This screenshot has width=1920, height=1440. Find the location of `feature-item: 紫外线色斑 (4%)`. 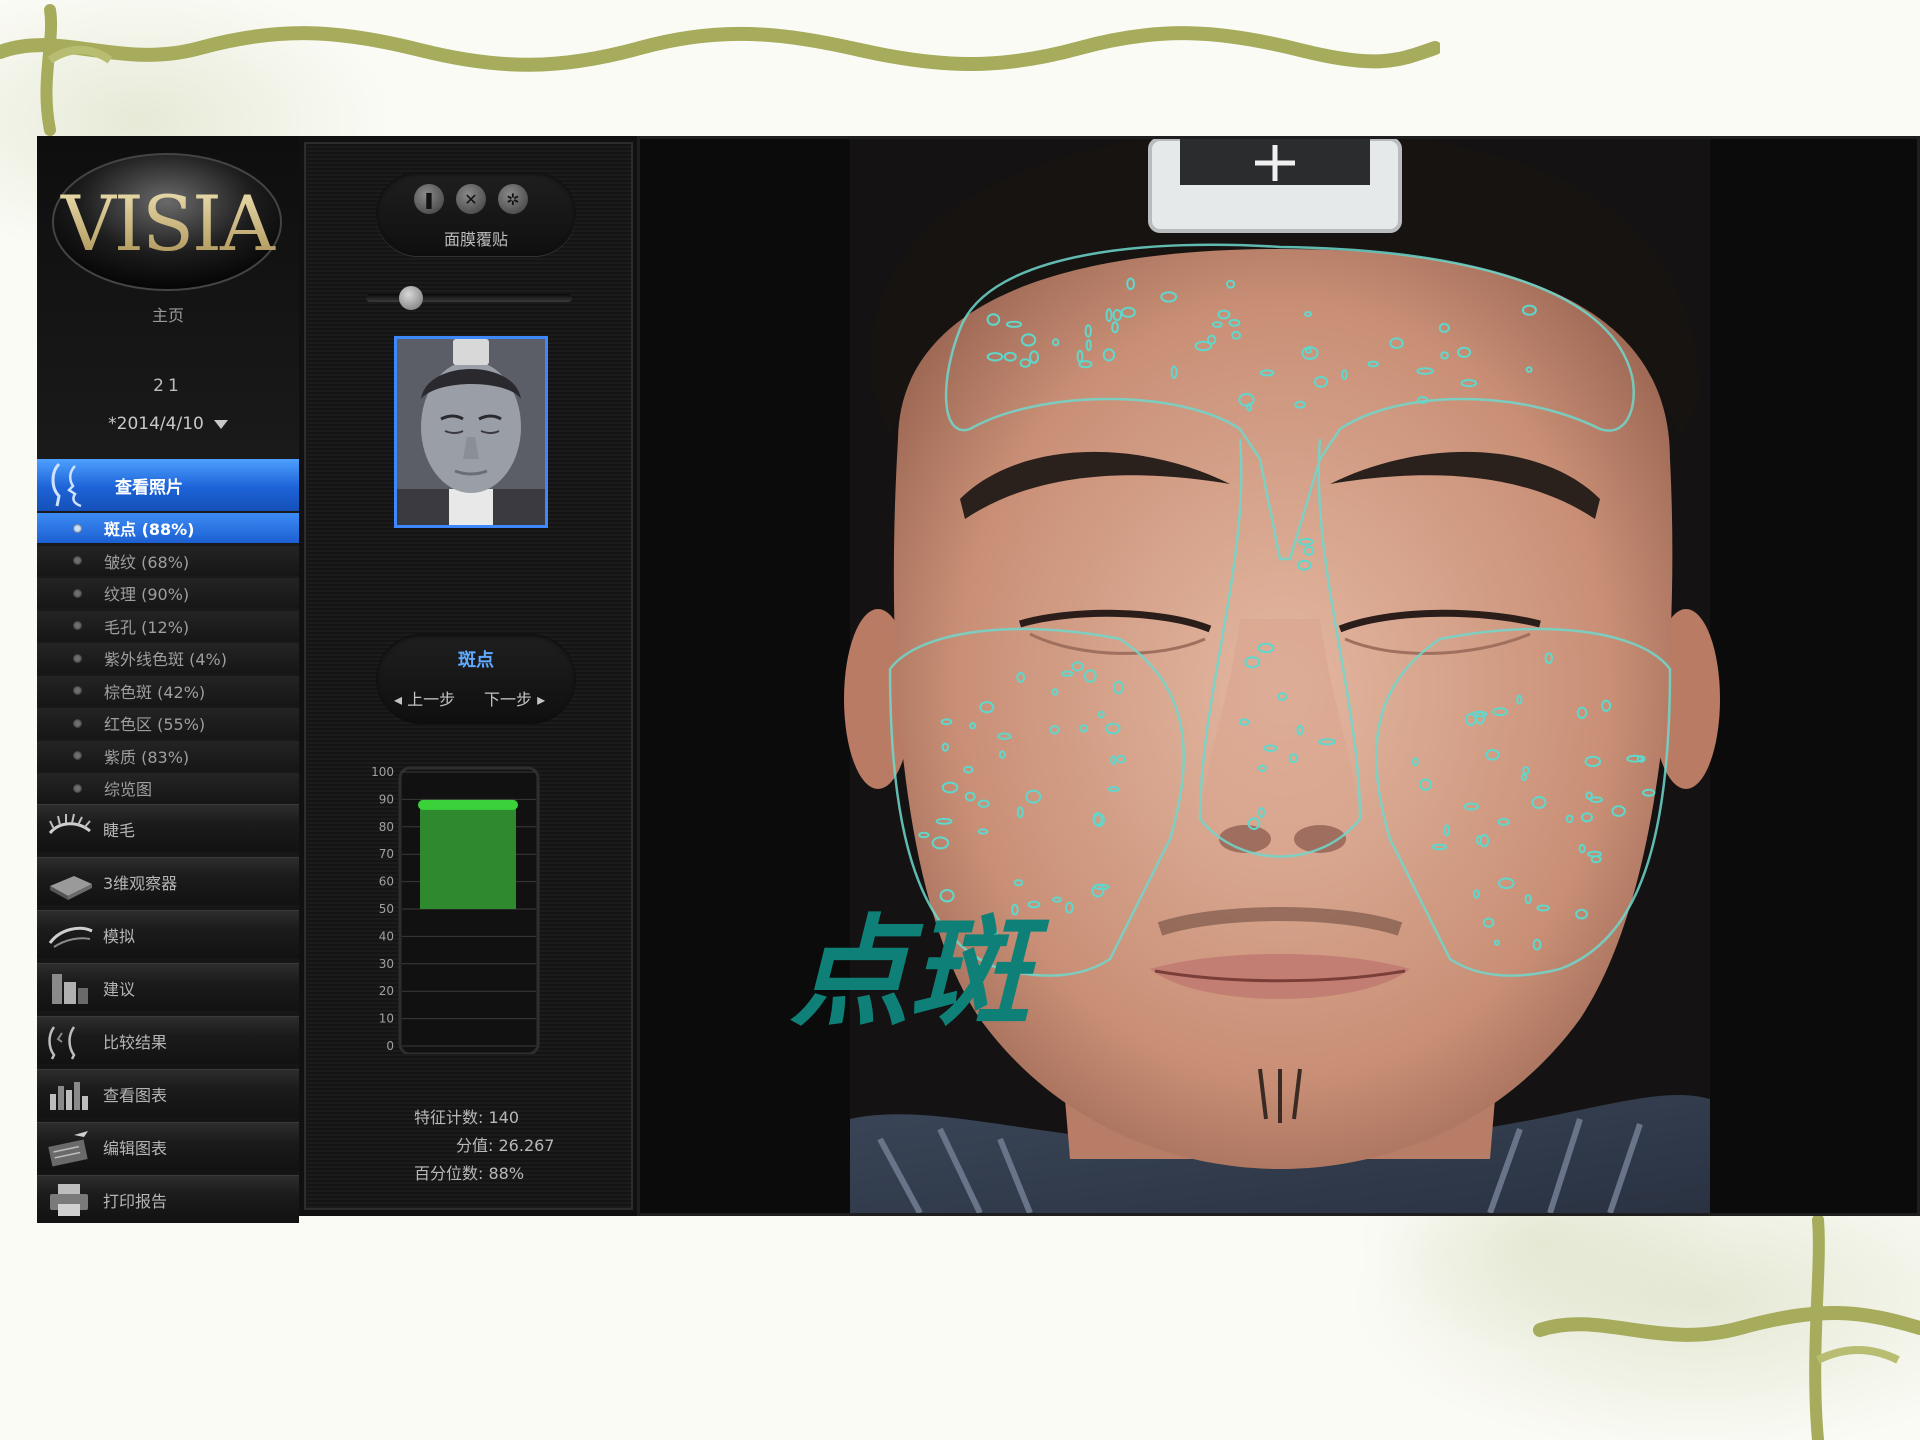

feature-item: 紫外线色斑 (4%) is located at coordinates (168, 658).